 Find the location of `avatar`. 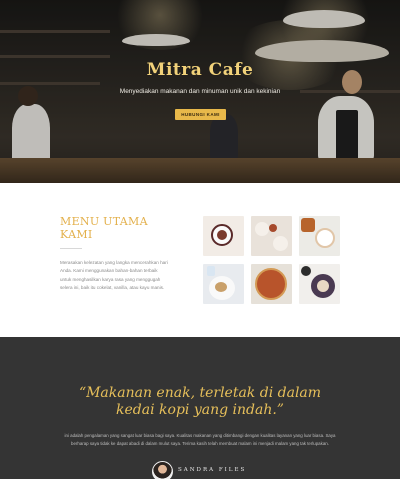

avatar is located at coordinates (162, 470).